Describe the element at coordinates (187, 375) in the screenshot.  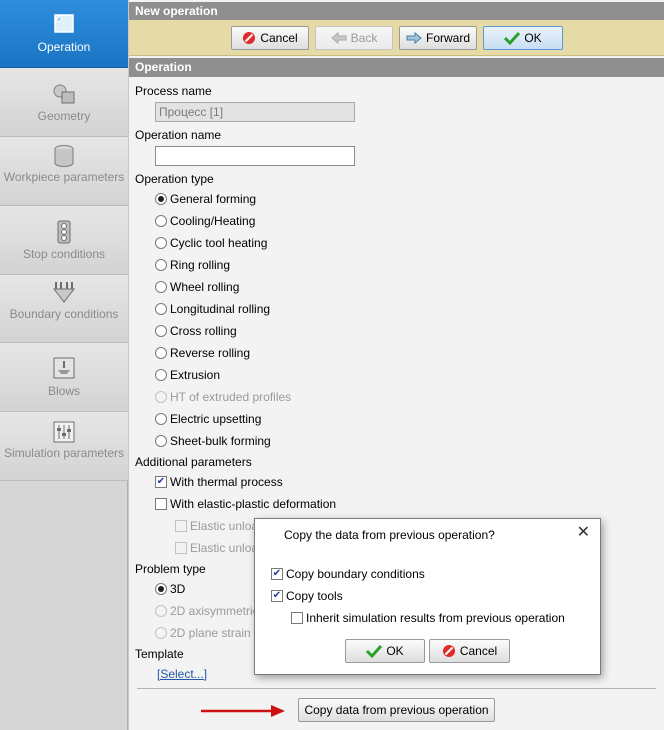
I see `radio-extrusion: Extrusion` at that location.